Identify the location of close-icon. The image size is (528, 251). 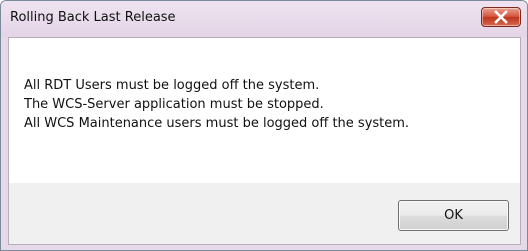
(501, 17).